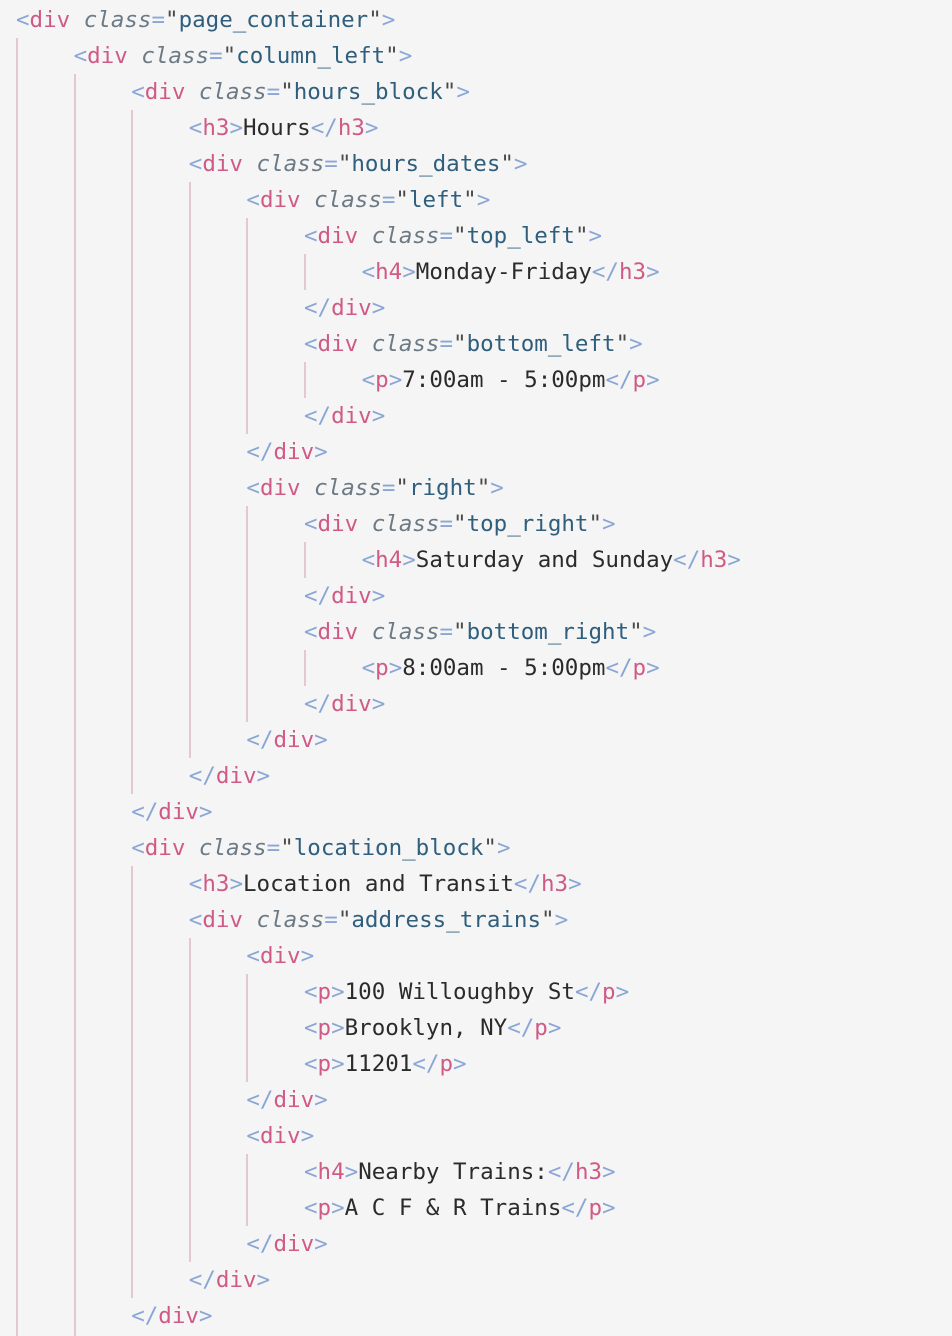  Describe the element at coordinates (504, 380) in the screenshot. I see `code-token-text: 7:00am - 5:00pm` at that location.